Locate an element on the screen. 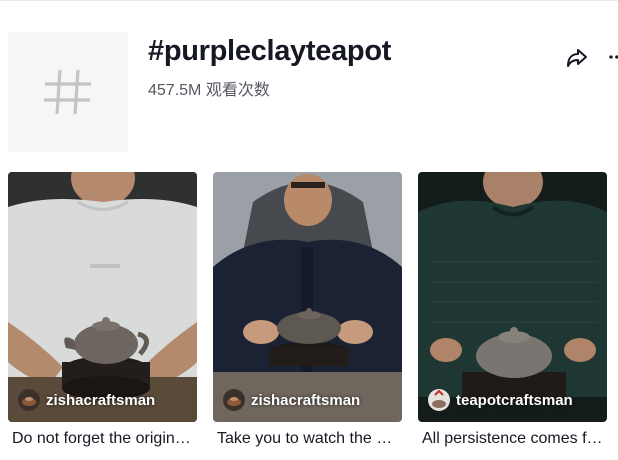 The image size is (618, 460). video-caption: All persistence comes from love is located at coordinates (514, 439).